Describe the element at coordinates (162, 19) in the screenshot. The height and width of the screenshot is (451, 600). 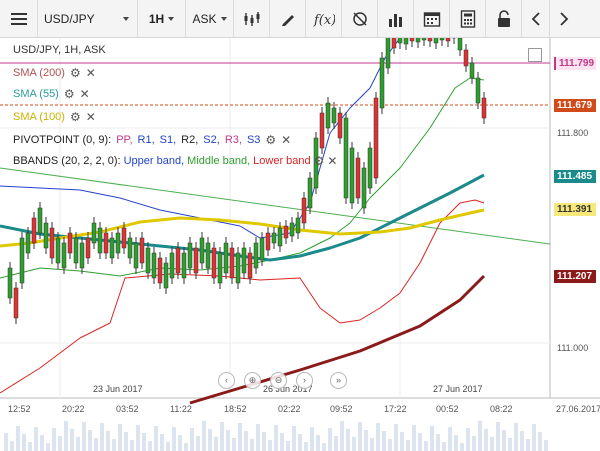
I see `timeframe-selector: 1H` at that location.